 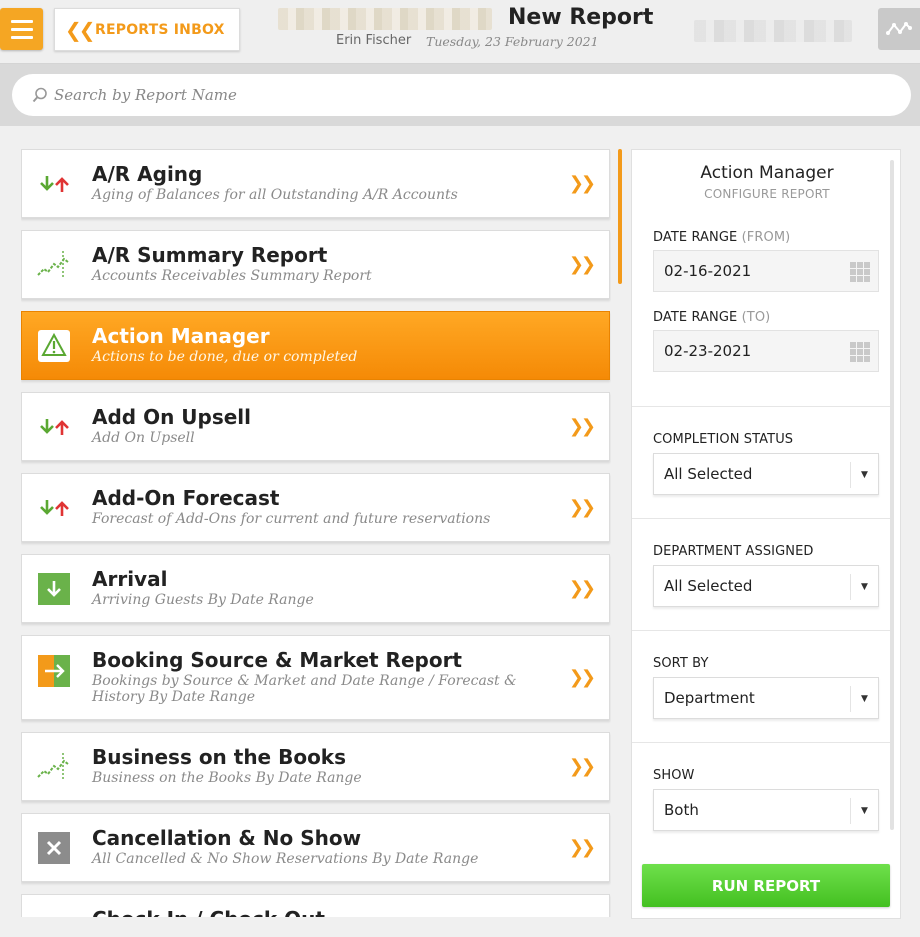 What do you see at coordinates (227, 778) in the screenshot?
I see `report-subtitle: Business on the Books By Date Range` at bounding box center [227, 778].